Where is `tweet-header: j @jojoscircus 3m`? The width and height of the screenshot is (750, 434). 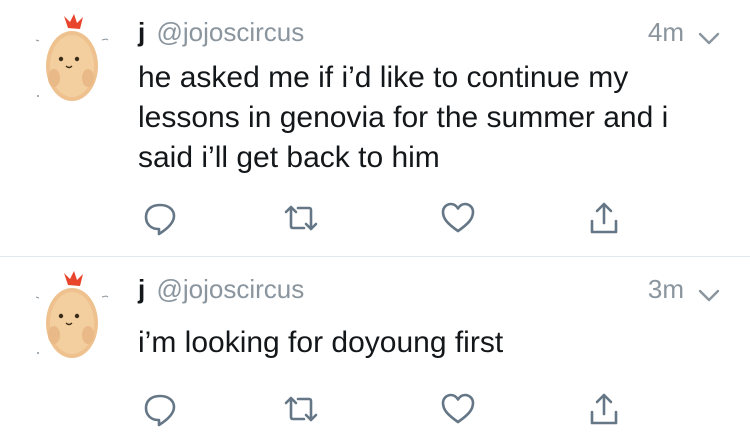
tweet-header: j @jojoscircus 3m is located at coordinates (430, 289).